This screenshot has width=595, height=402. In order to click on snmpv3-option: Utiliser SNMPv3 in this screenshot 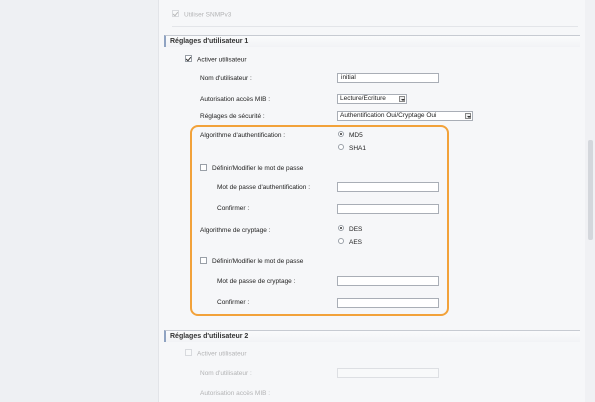, I will do `click(202, 14)`.